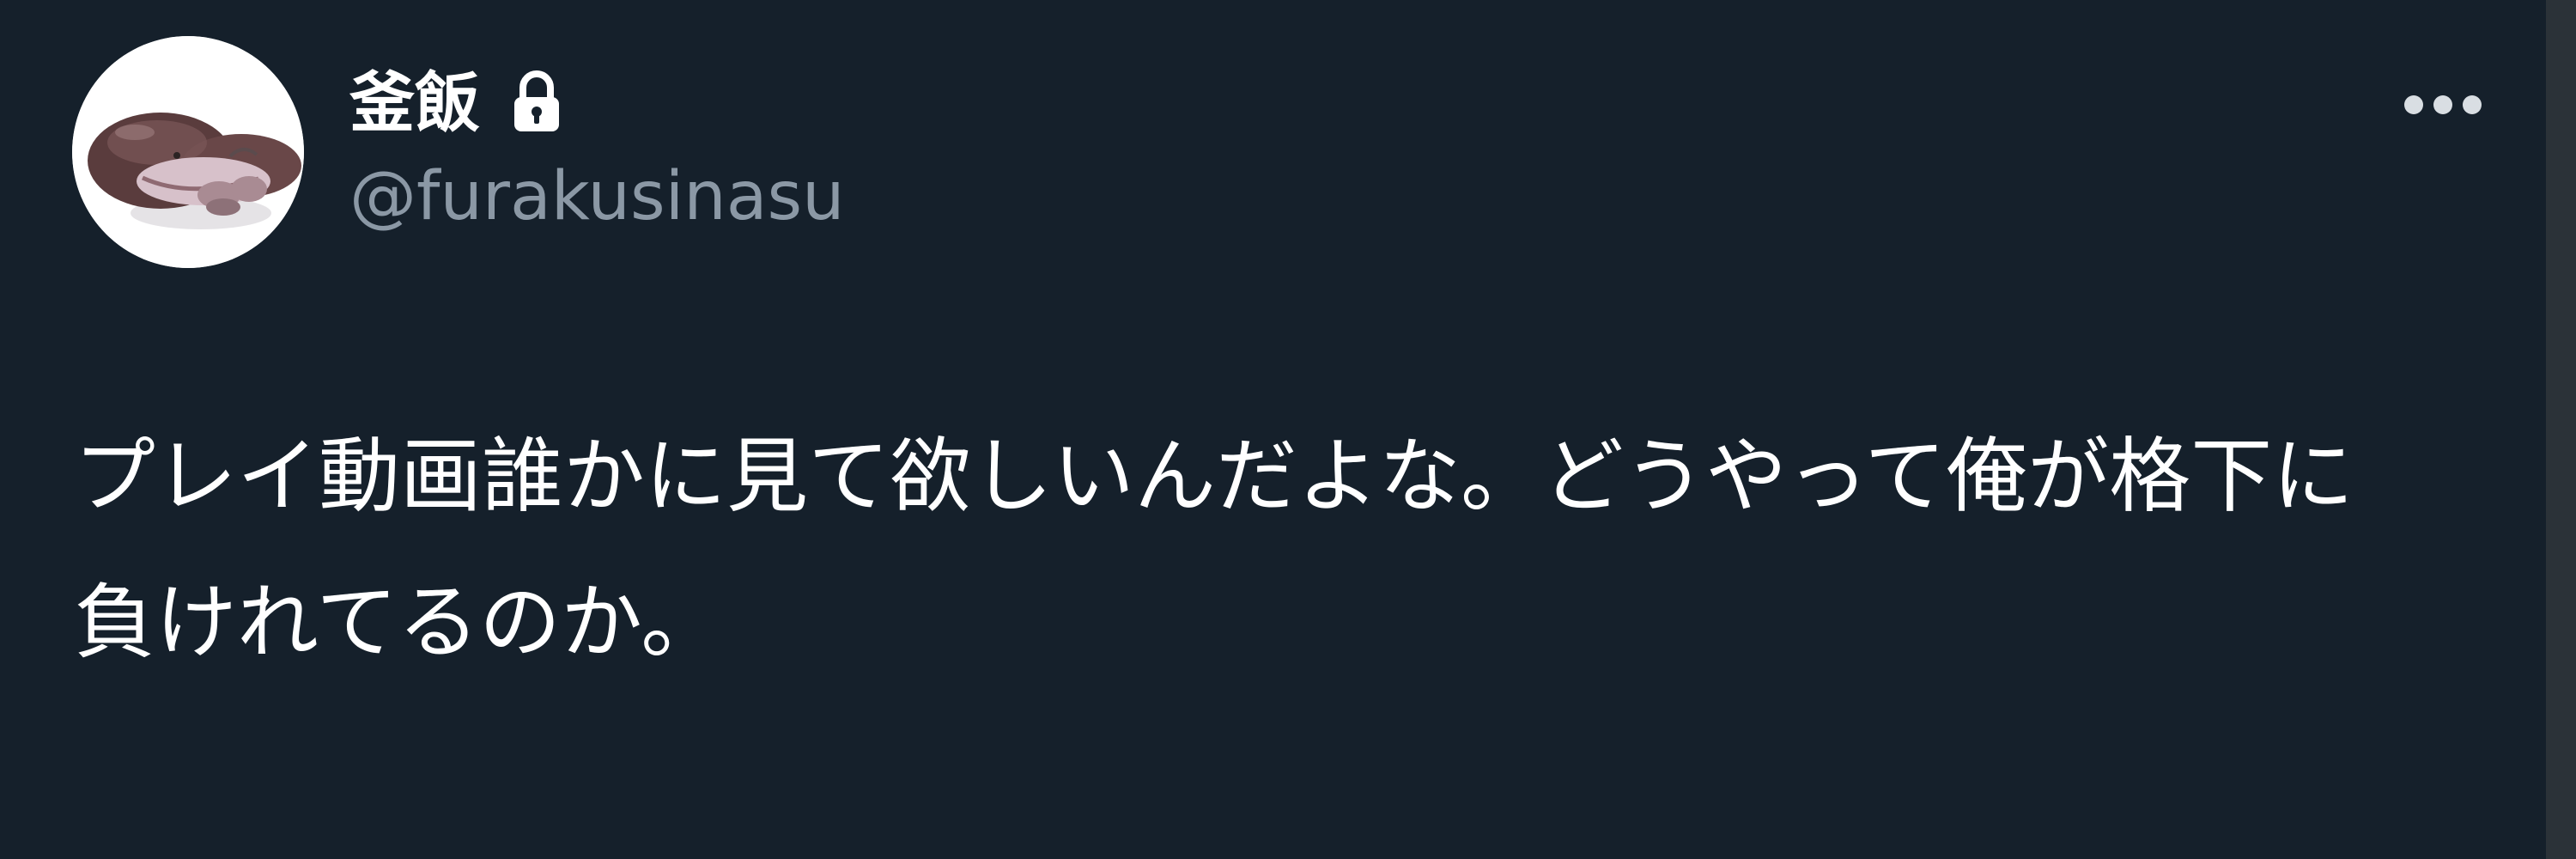  I want to click on avatar, so click(188, 152).